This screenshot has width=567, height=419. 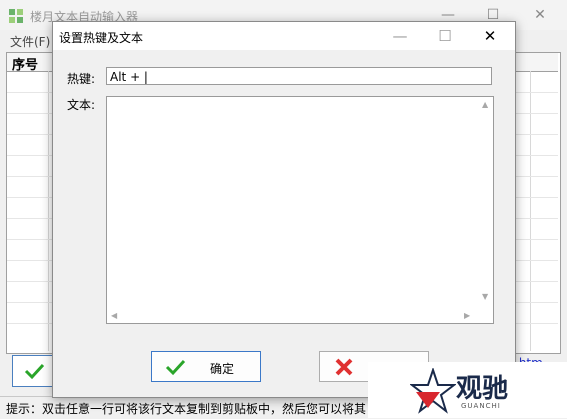 What do you see at coordinates (481, 406) in the screenshot?
I see `watermark-sub: GUANCHI` at bounding box center [481, 406].